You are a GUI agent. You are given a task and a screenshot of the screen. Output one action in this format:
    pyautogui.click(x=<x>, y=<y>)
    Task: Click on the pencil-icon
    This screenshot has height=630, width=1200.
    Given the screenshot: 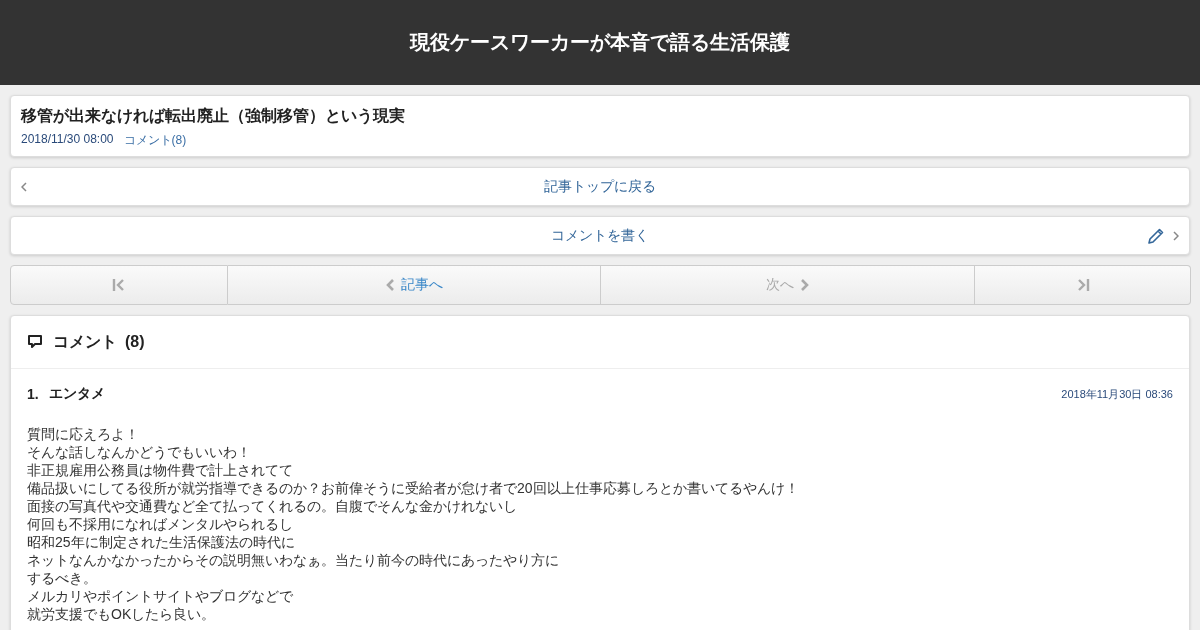 What is the action you would take?
    pyautogui.click(x=1156, y=235)
    